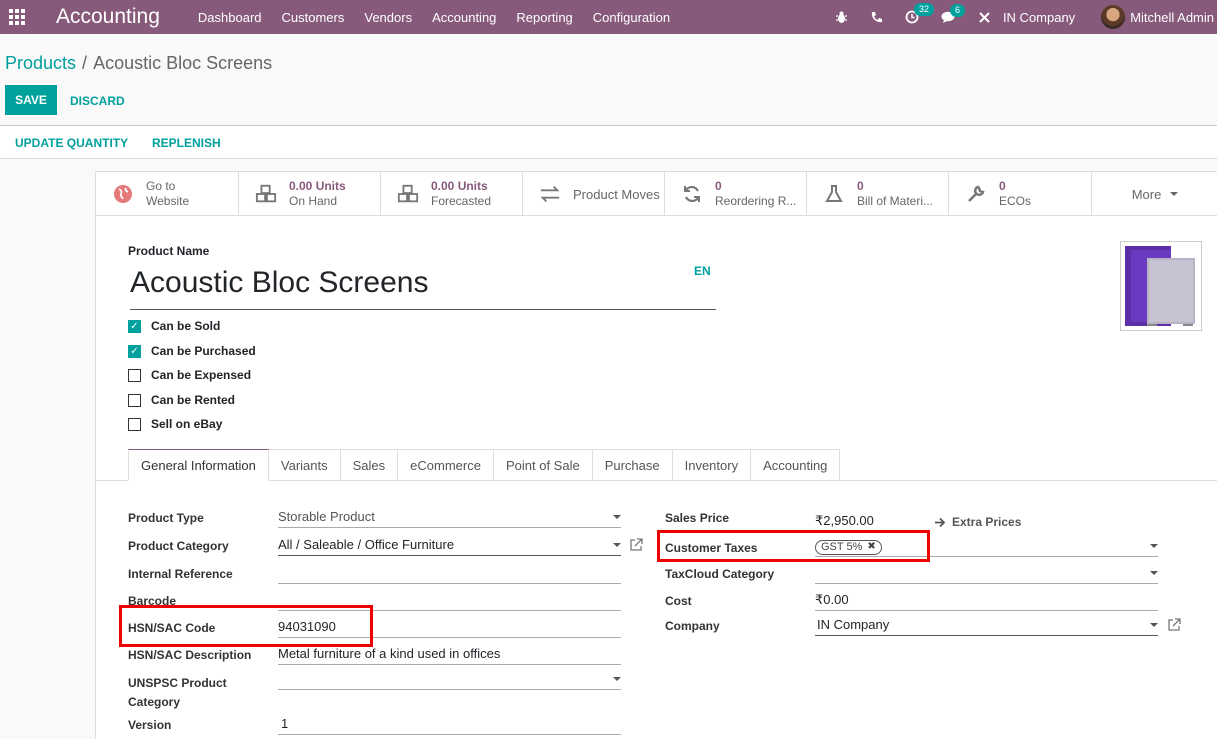  Describe the element at coordinates (17, 17) in the screenshot. I see `apps-menu-icon` at that location.